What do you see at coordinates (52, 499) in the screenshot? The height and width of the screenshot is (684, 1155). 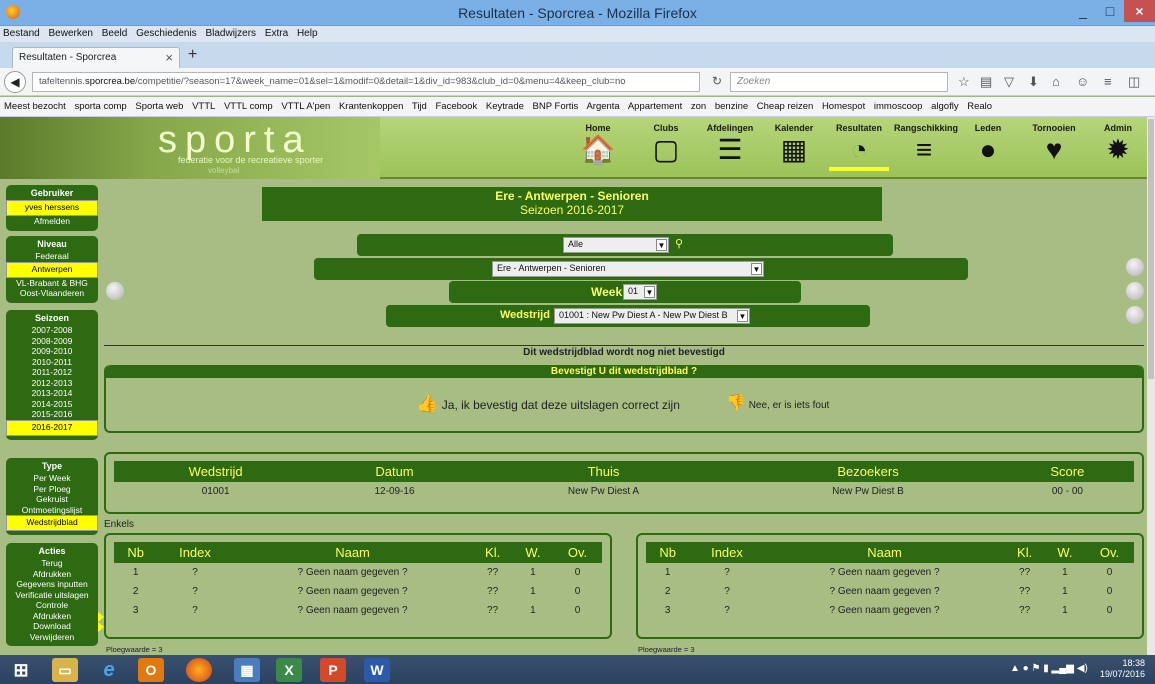 I see `sidebar-item-gekruist: Gekruist` at bounding box center [52, 499].